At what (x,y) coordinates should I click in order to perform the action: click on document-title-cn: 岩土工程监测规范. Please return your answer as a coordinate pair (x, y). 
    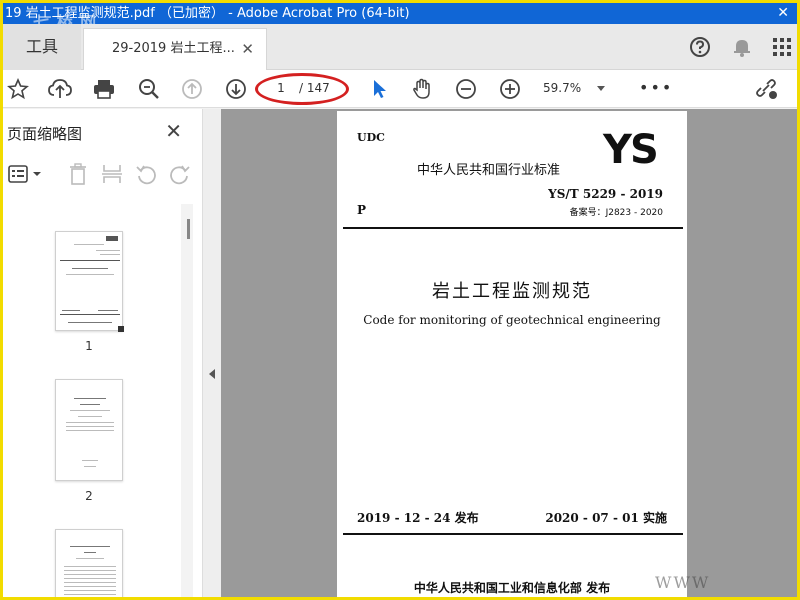
    Looking at the image, I should click on (512, 291).